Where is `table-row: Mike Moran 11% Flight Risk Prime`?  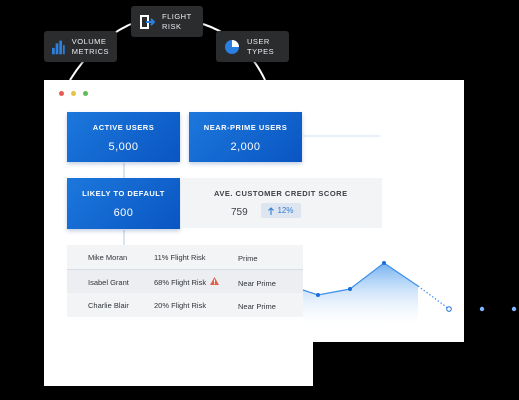
table-row: Mike Moran 11% Flight Risk Prime is located at coordinates (185, 257).